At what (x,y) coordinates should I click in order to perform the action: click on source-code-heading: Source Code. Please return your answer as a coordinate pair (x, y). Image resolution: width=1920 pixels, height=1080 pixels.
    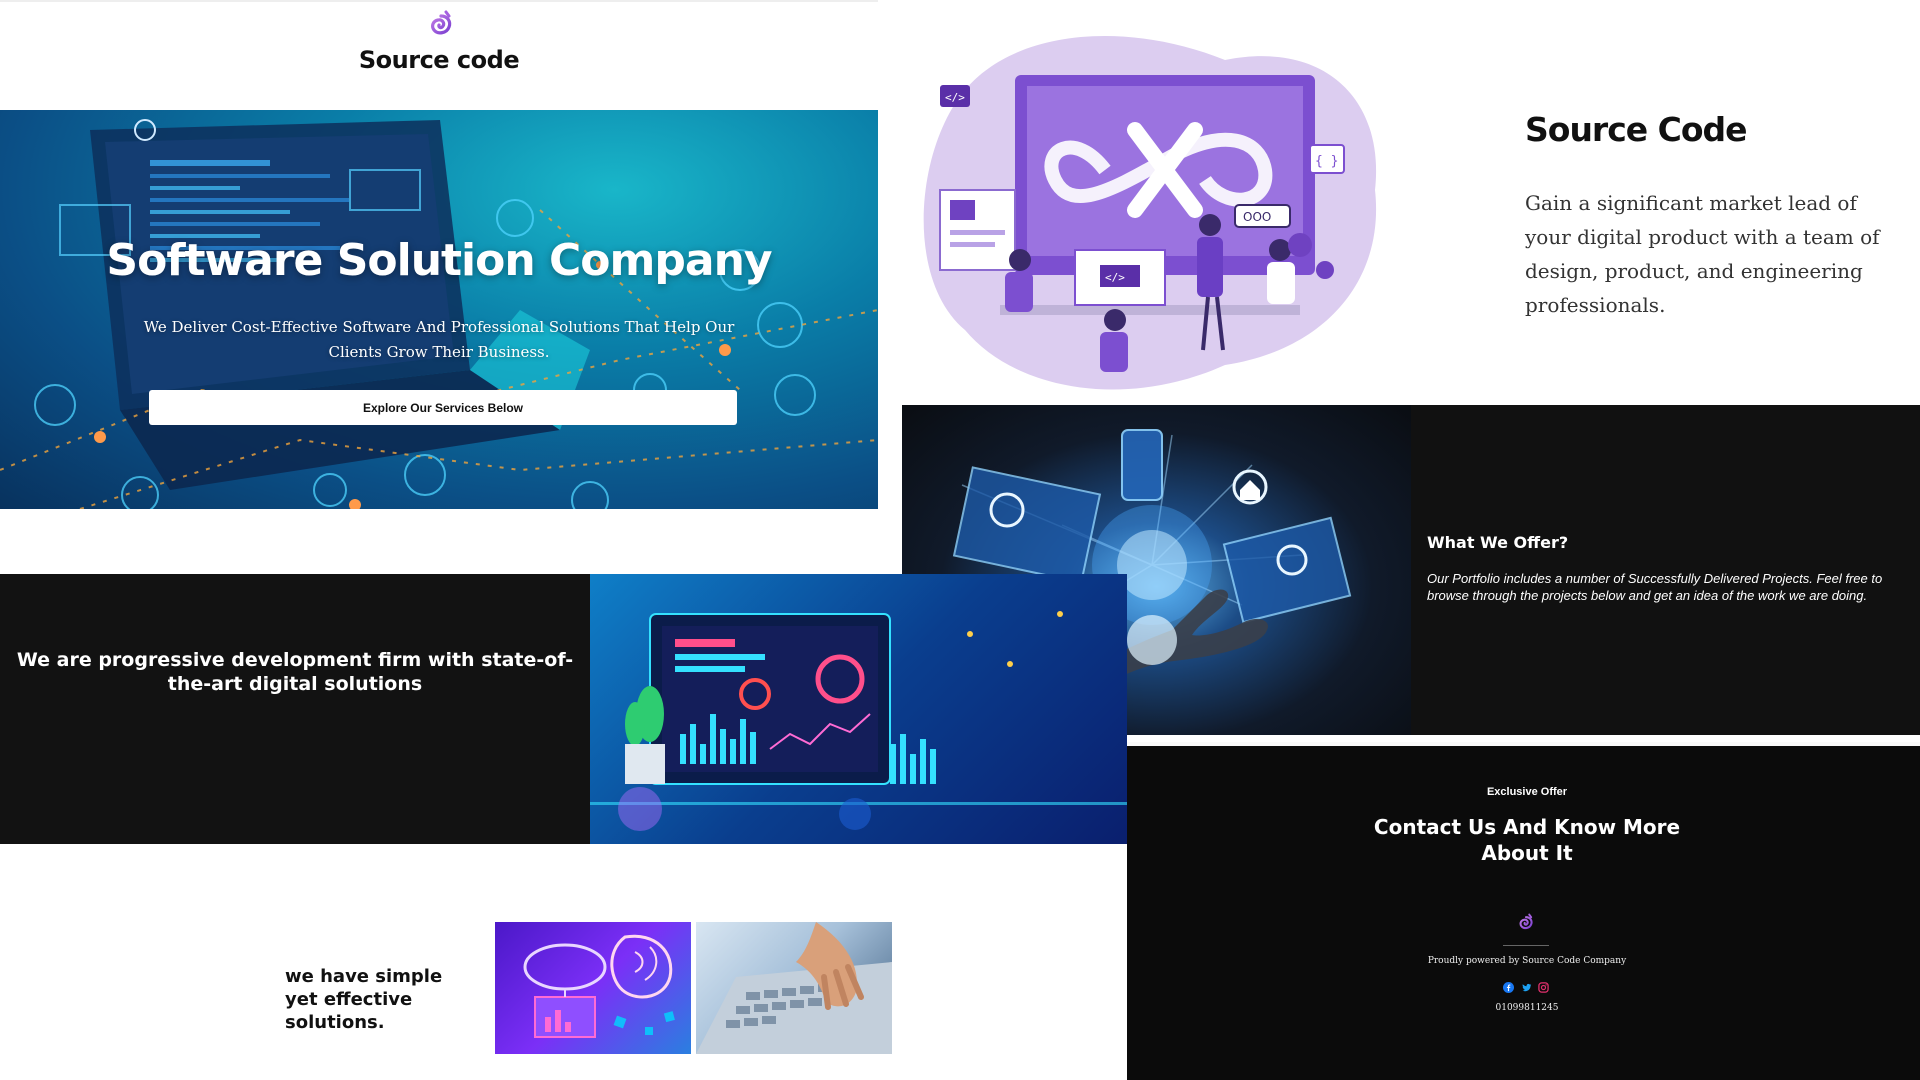
    Looking at the image, I should click on (1636, 129).